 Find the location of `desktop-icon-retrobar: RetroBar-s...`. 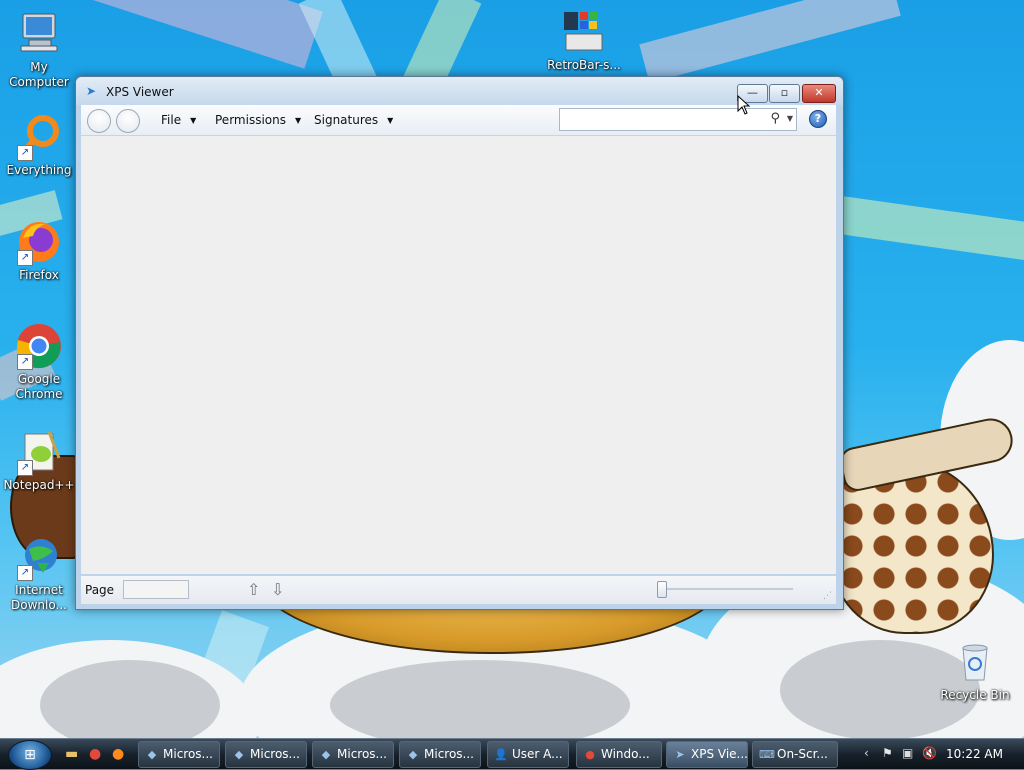

desktop-icon-retrobar: RetroBar-s... is located at coordinates (584, 40).